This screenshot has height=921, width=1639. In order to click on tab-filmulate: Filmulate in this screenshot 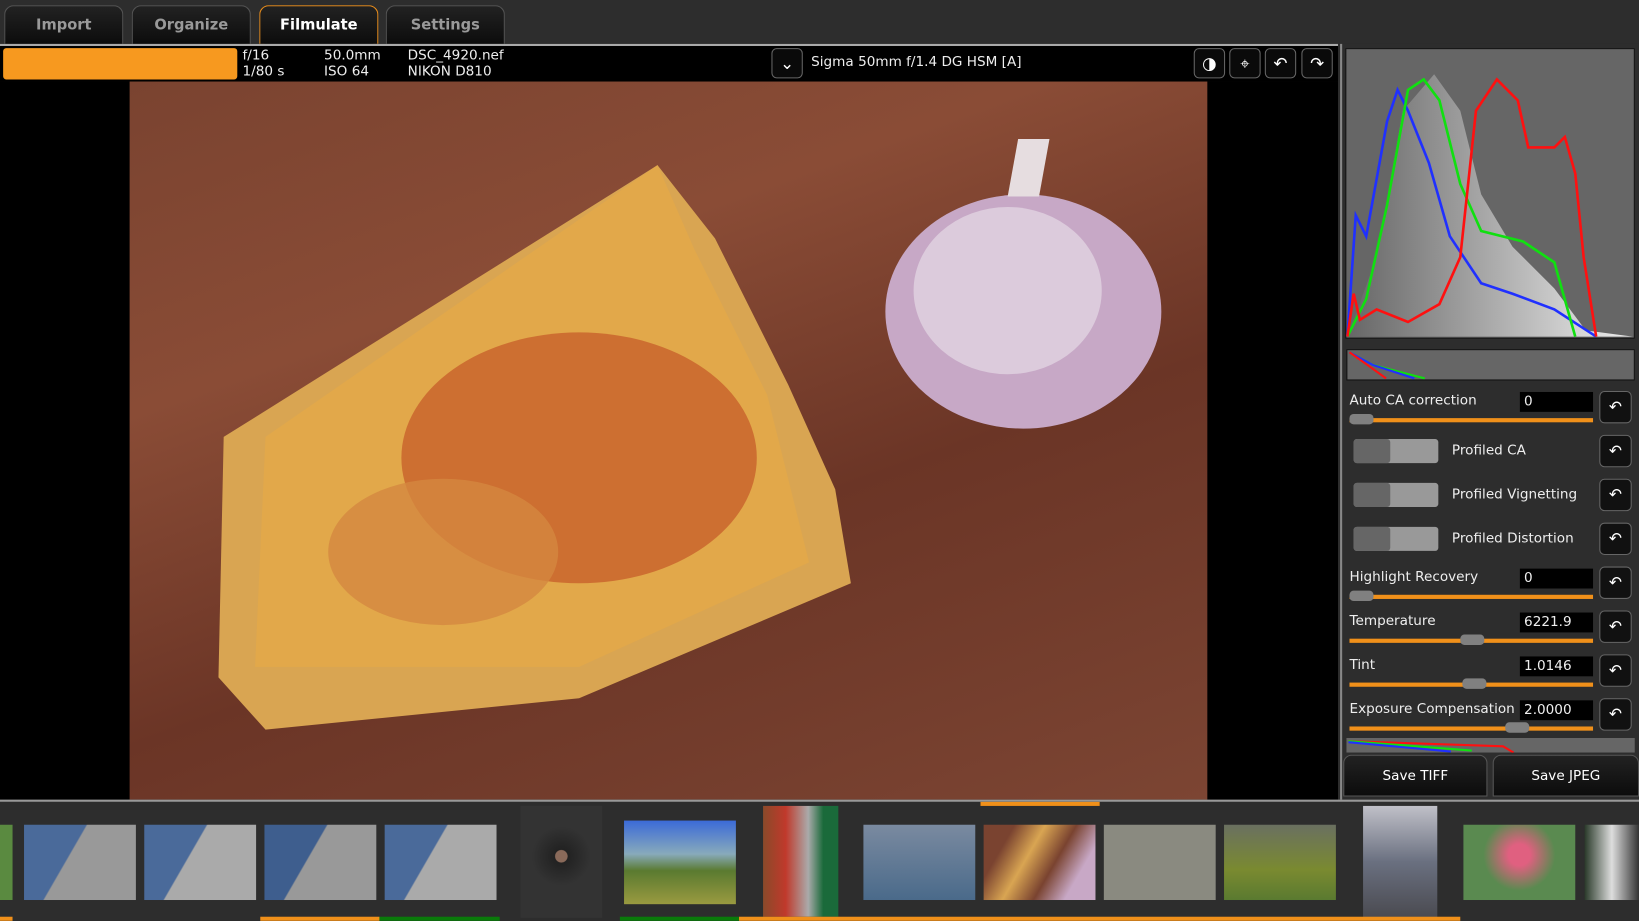, I will do `click(319, 24)`.